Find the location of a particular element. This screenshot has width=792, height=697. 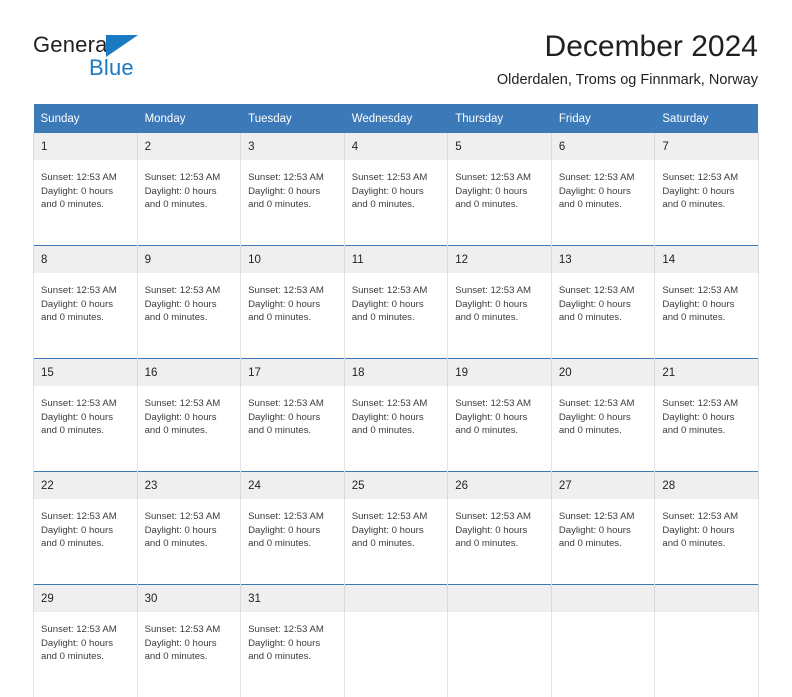

day-number-cell: 24 is located at coordinates (292, 485).